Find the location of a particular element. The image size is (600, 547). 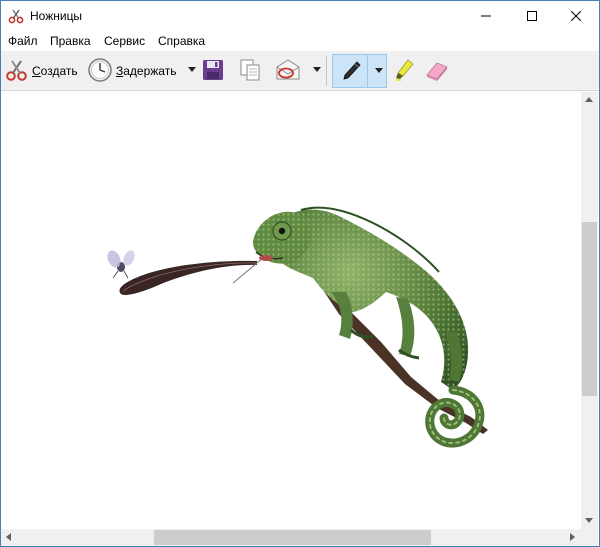

minimize-icon is located at coordinates (486, 16).